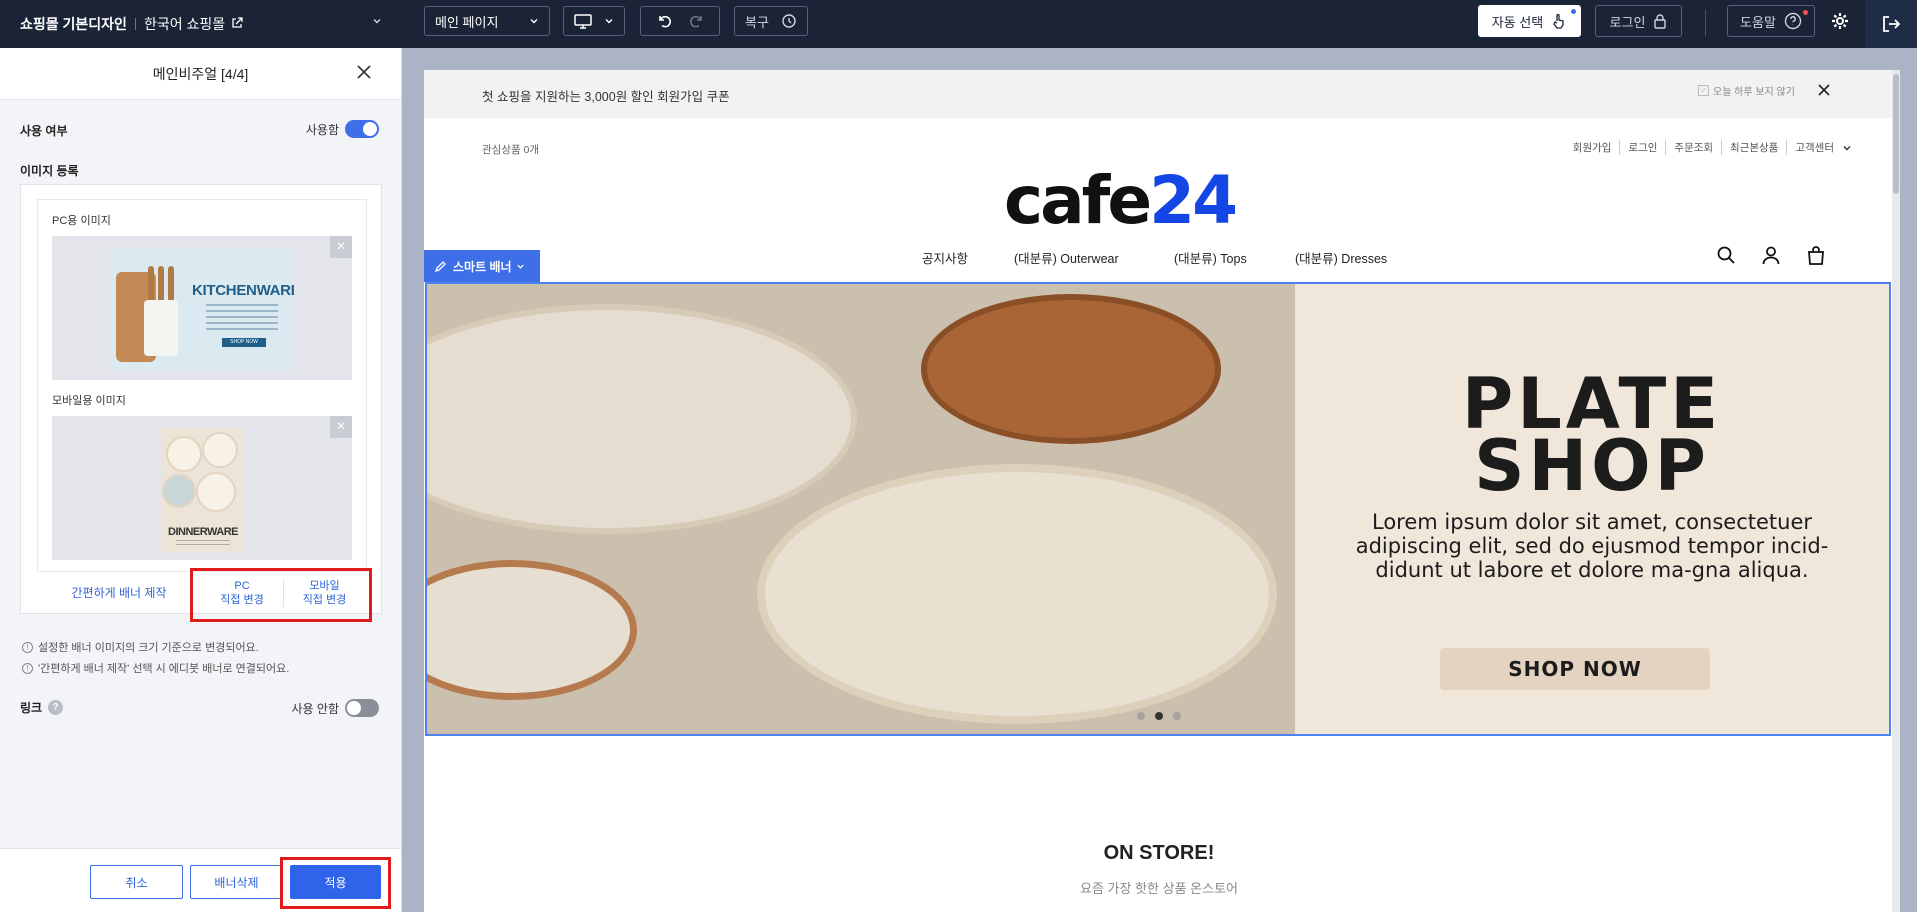  I want to click on gear-icon, so click(1840, 23).